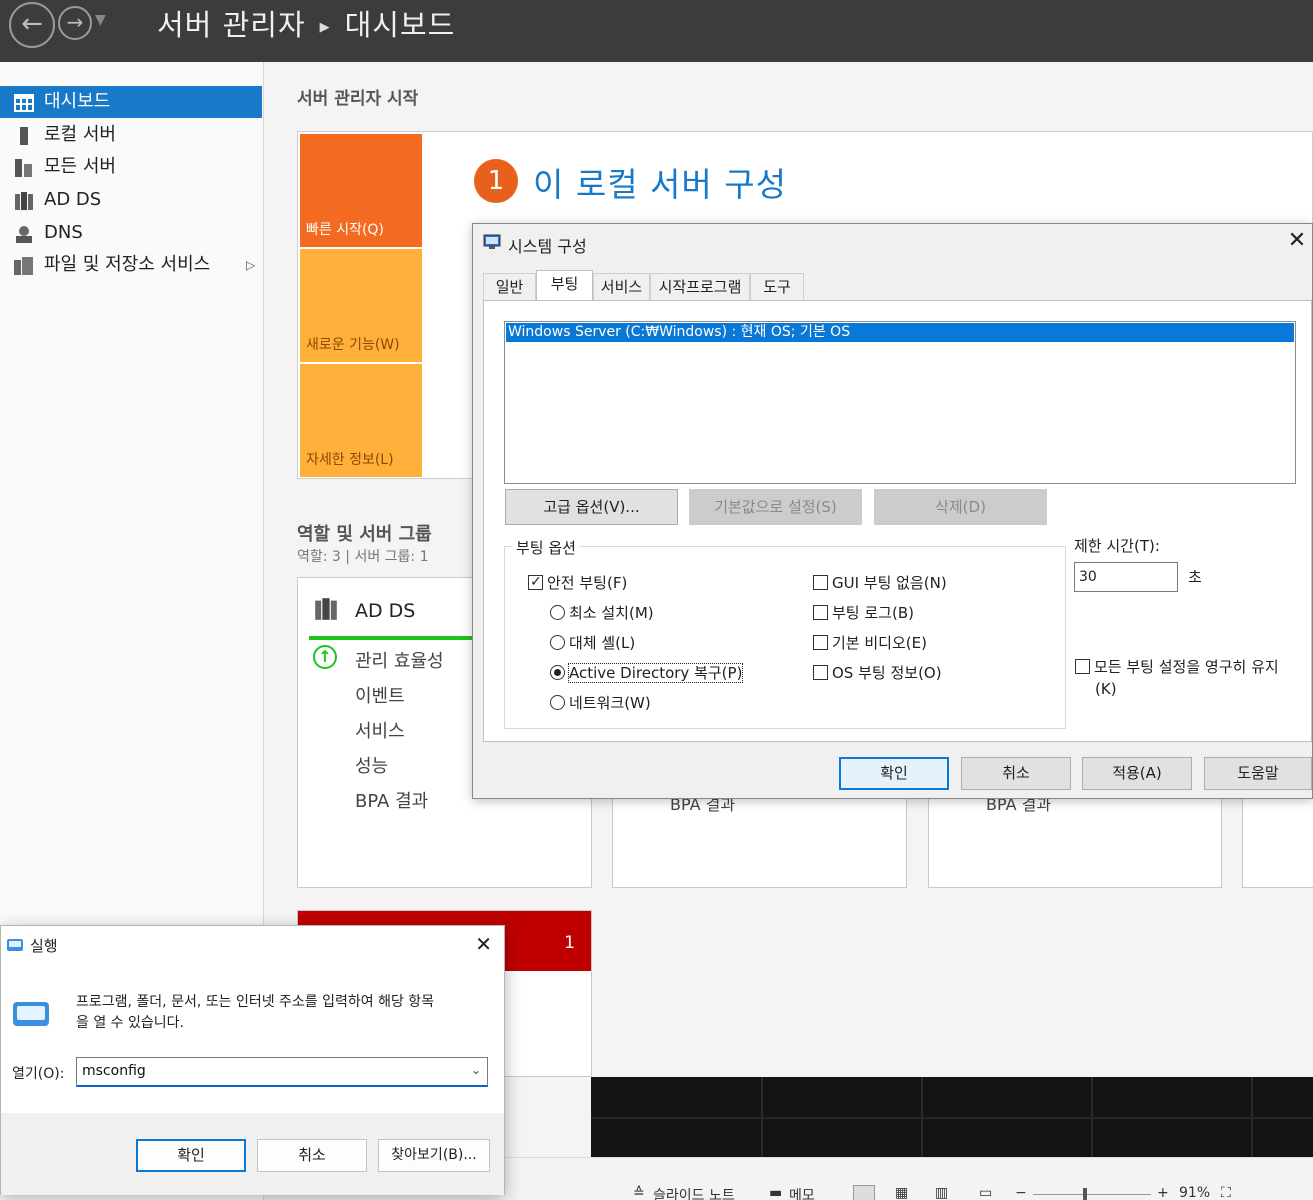 The width and height of the screenshot is (1313, 1200). What do you see at coordinates (1137, 773) in the screenshot?
I see `apply-button: 적용(A)` at bounding box center [1137, 773].